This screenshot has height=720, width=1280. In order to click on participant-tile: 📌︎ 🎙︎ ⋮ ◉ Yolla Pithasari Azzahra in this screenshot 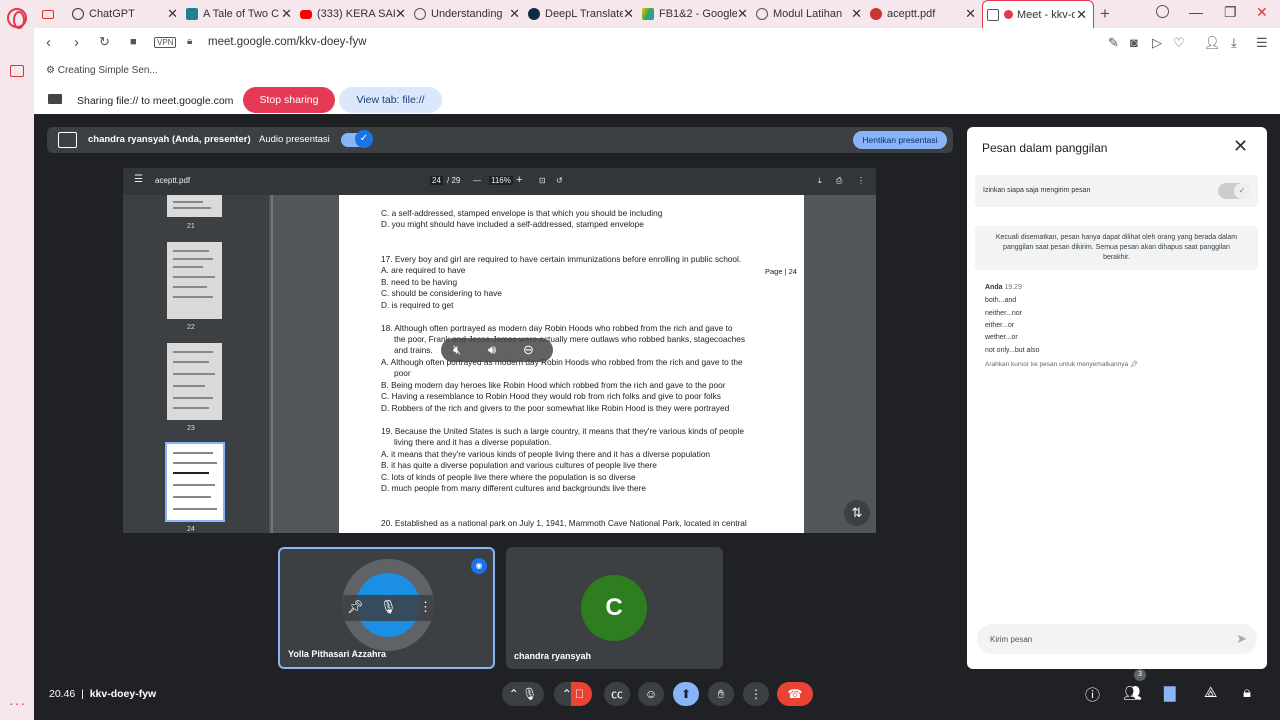, I will do `click(386, 608)`.